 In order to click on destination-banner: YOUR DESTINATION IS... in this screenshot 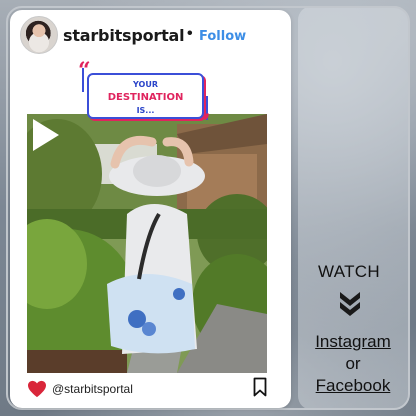, I will do `click(145, 96)`.